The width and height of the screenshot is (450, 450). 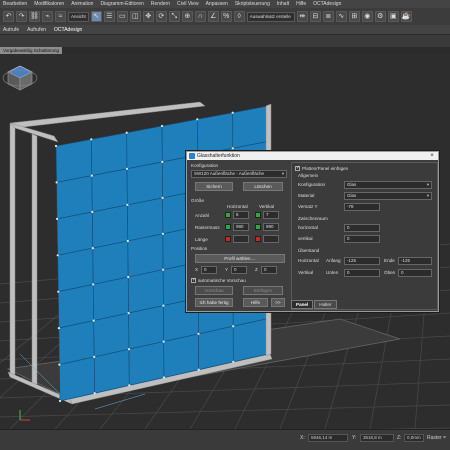 What do you see at coordinates (388, 196) in the screenshot?
I see `material-select: Glas ▼` at bounding box center [388, 196].